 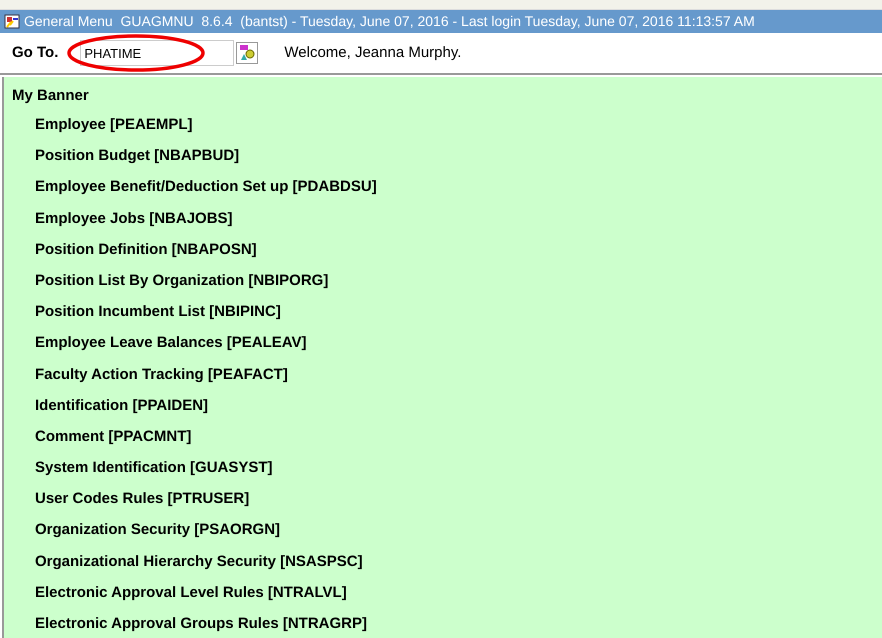 What do you see at coordinates (247, 53) in the screenshot?
I see `search-button` at bounding box center [247, 53].